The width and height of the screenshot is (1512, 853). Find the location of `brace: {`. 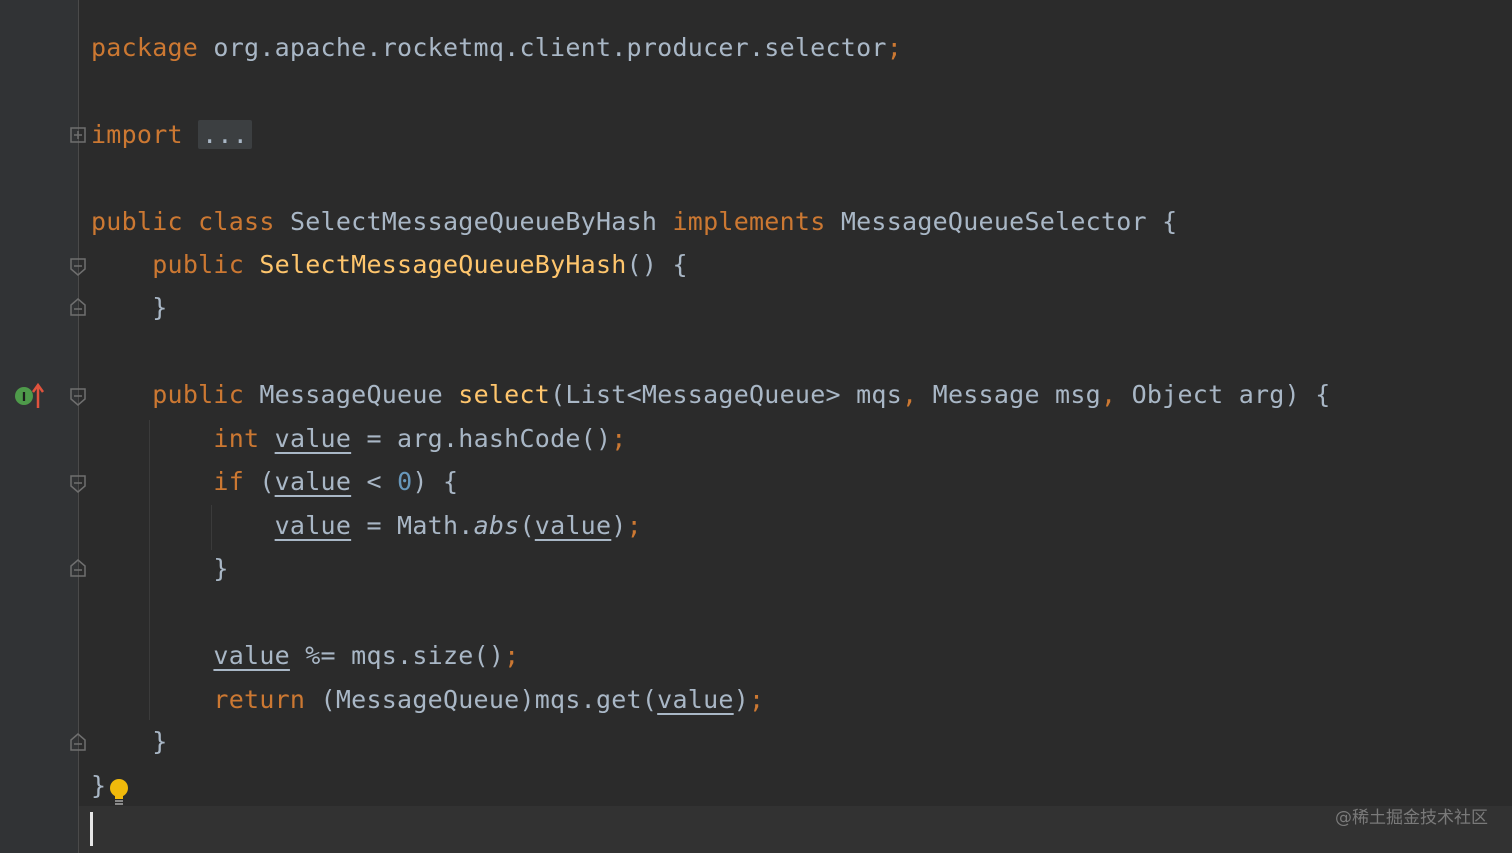

brace: { is located at coordinates (1170, 221).